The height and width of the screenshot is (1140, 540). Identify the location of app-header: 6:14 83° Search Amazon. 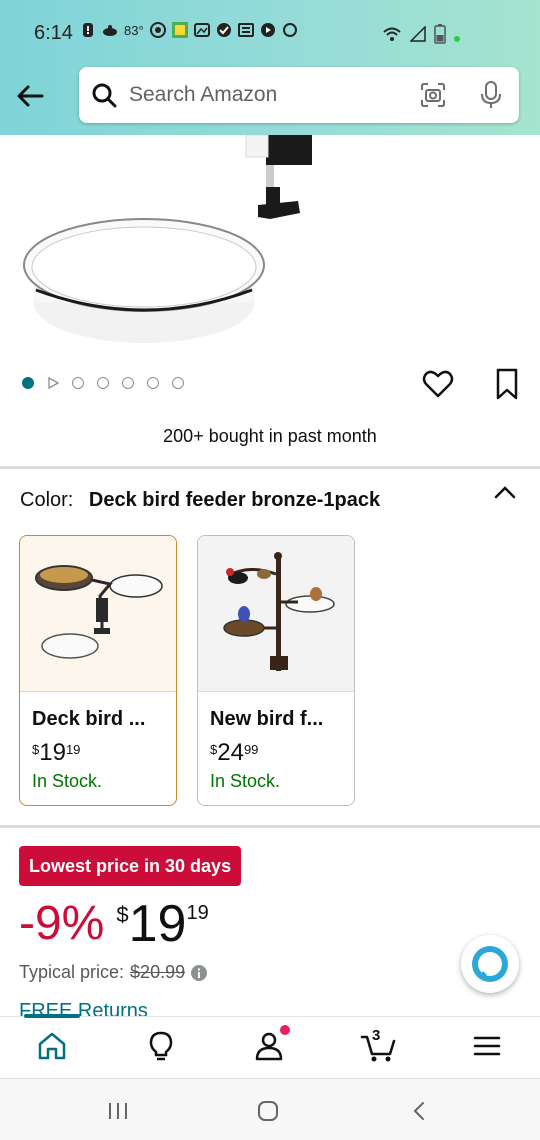
(270, 67).